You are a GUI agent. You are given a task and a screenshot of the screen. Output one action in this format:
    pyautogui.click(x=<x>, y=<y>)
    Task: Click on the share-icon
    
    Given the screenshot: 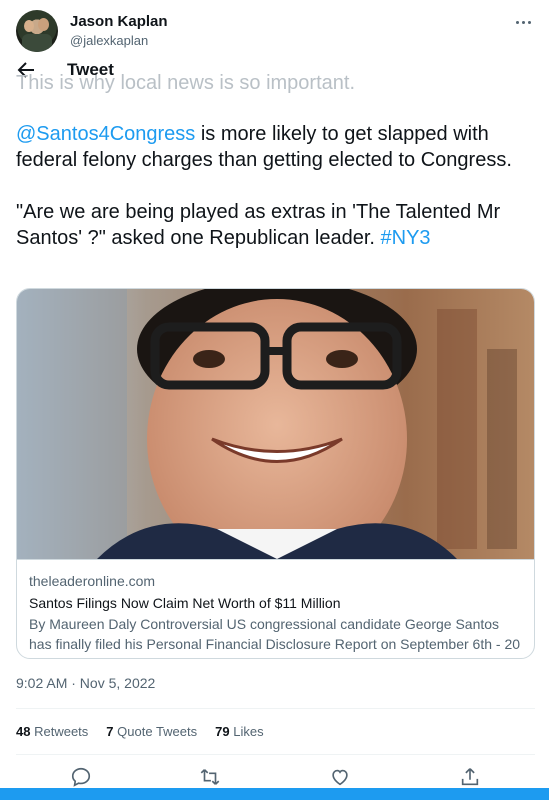 What is the action you would take?
    pyautogui.click(x=470, y=777)
    